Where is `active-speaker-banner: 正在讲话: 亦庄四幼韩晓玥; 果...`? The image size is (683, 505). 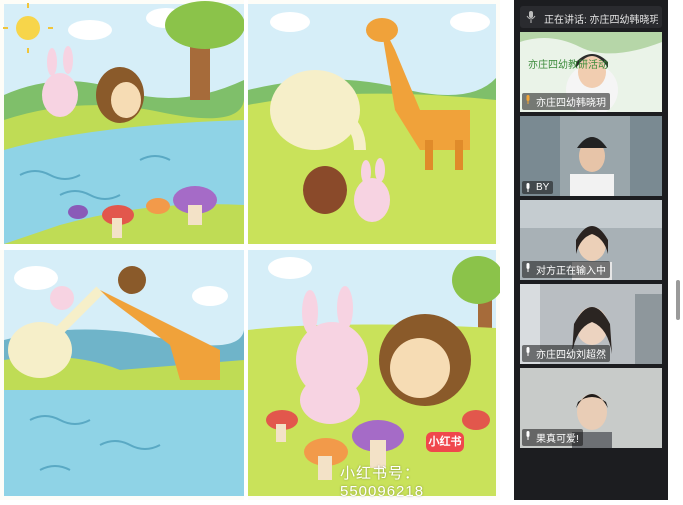 active-speaker-banner: 正在讲话: 亦庄四幼韩晓玥; 果... is located at coordinates (591, 17).